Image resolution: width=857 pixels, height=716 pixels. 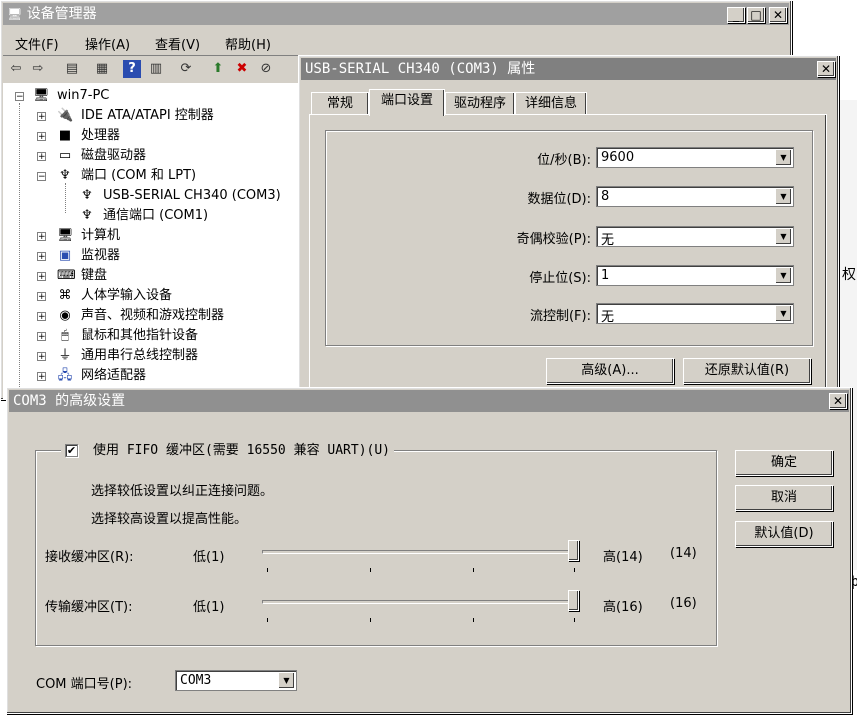 I want to click on baud-rate-select: 9600 ▼, so click(x=695, y=157).